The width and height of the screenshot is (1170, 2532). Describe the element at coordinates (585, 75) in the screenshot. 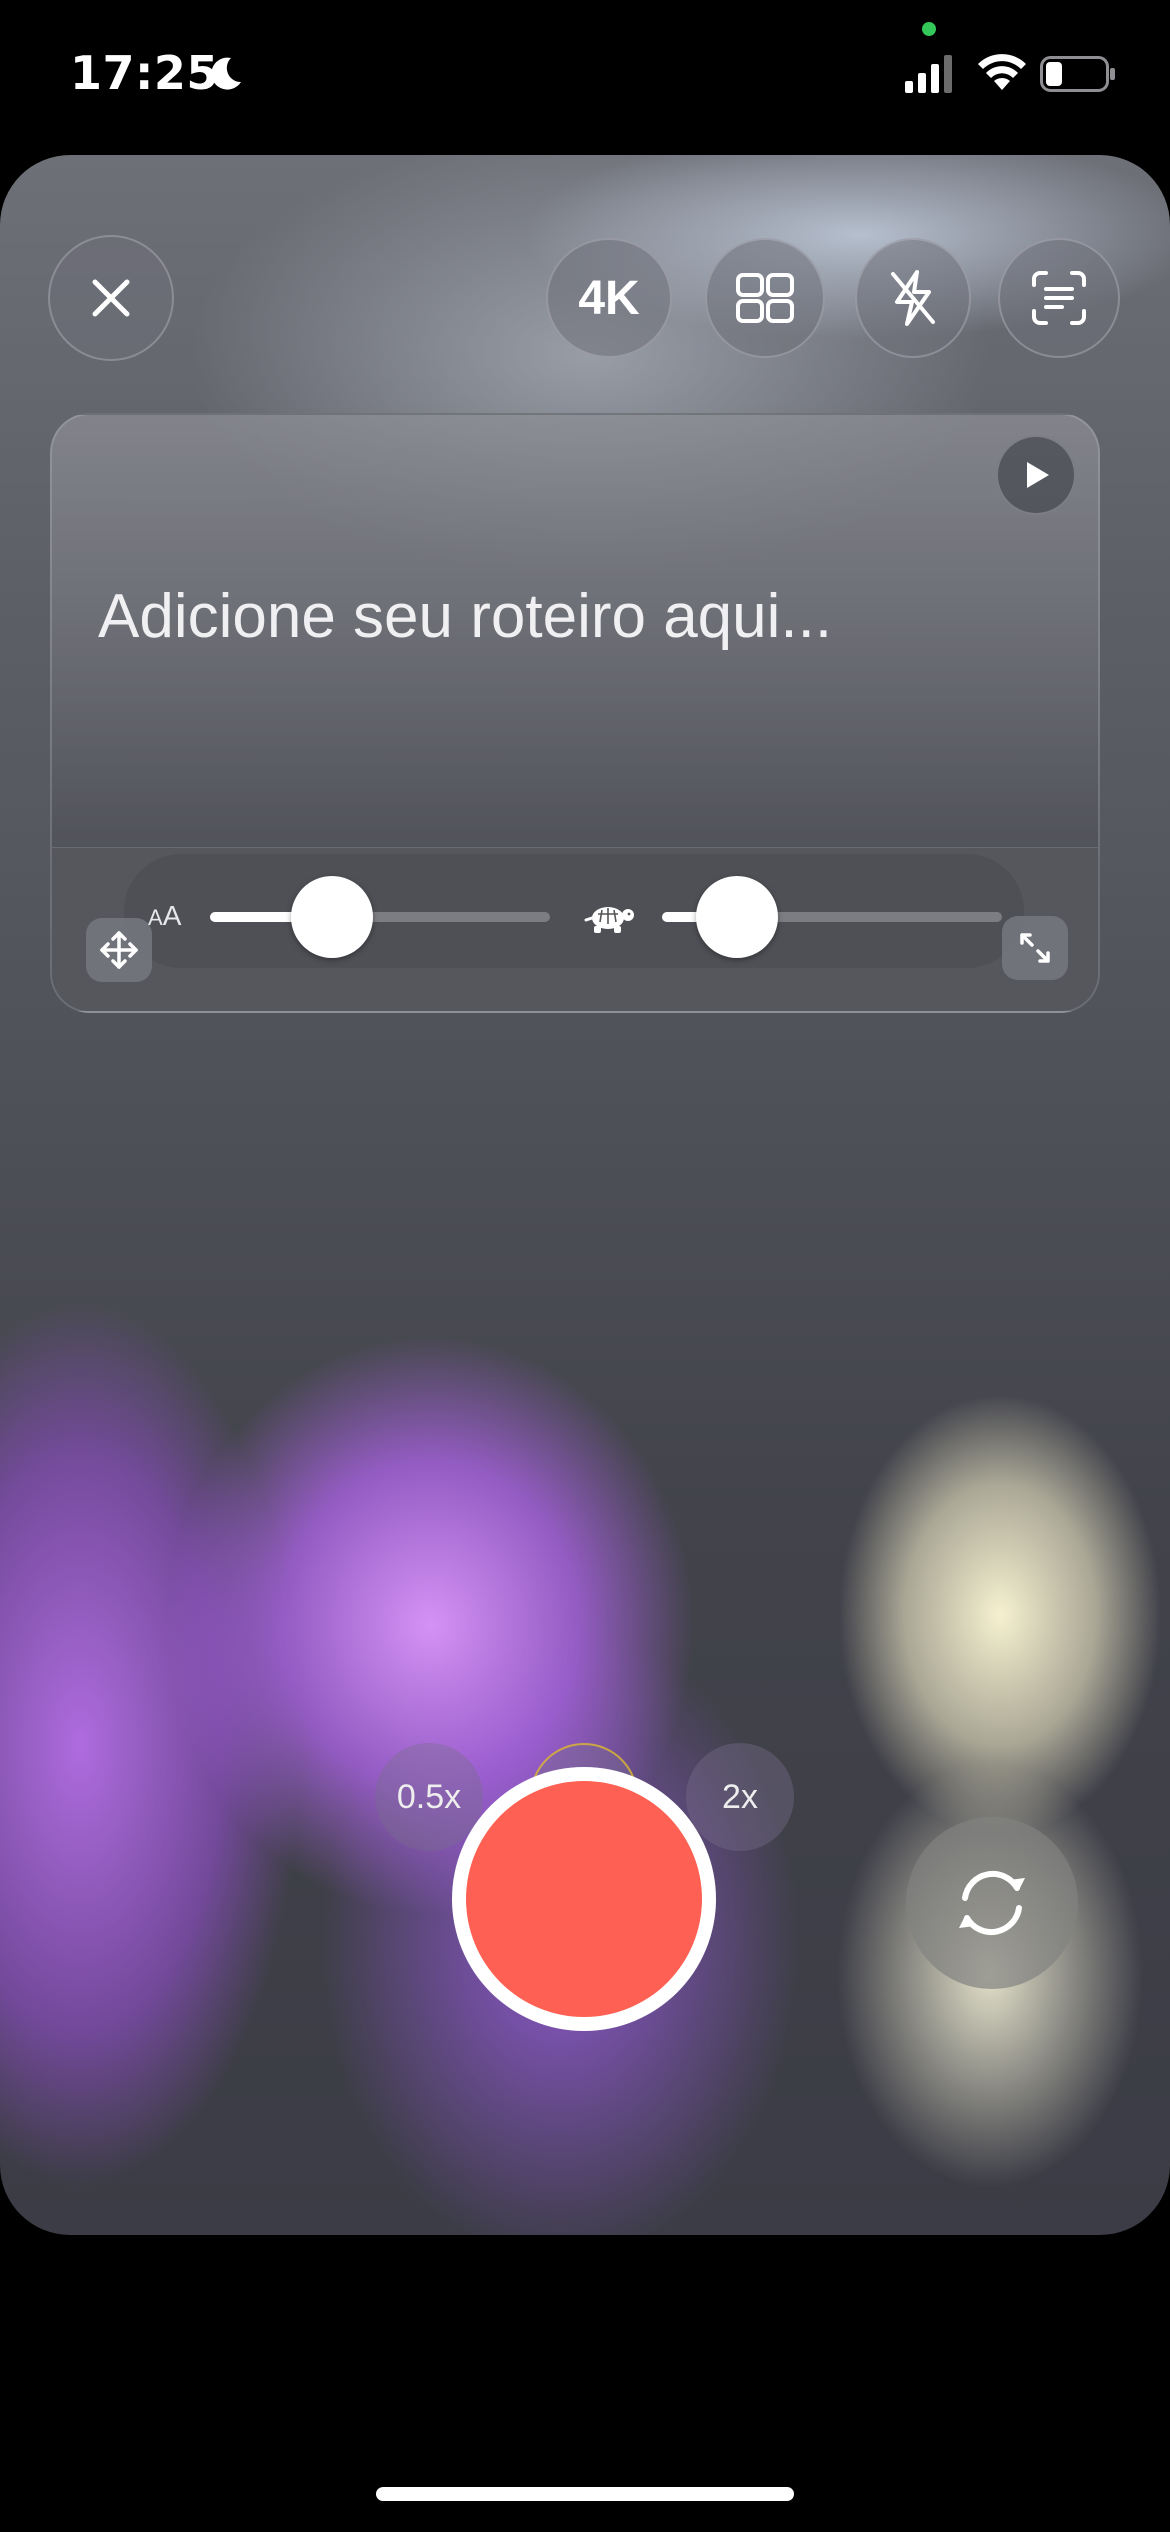

I see `status-bar: 17:25` at that location.